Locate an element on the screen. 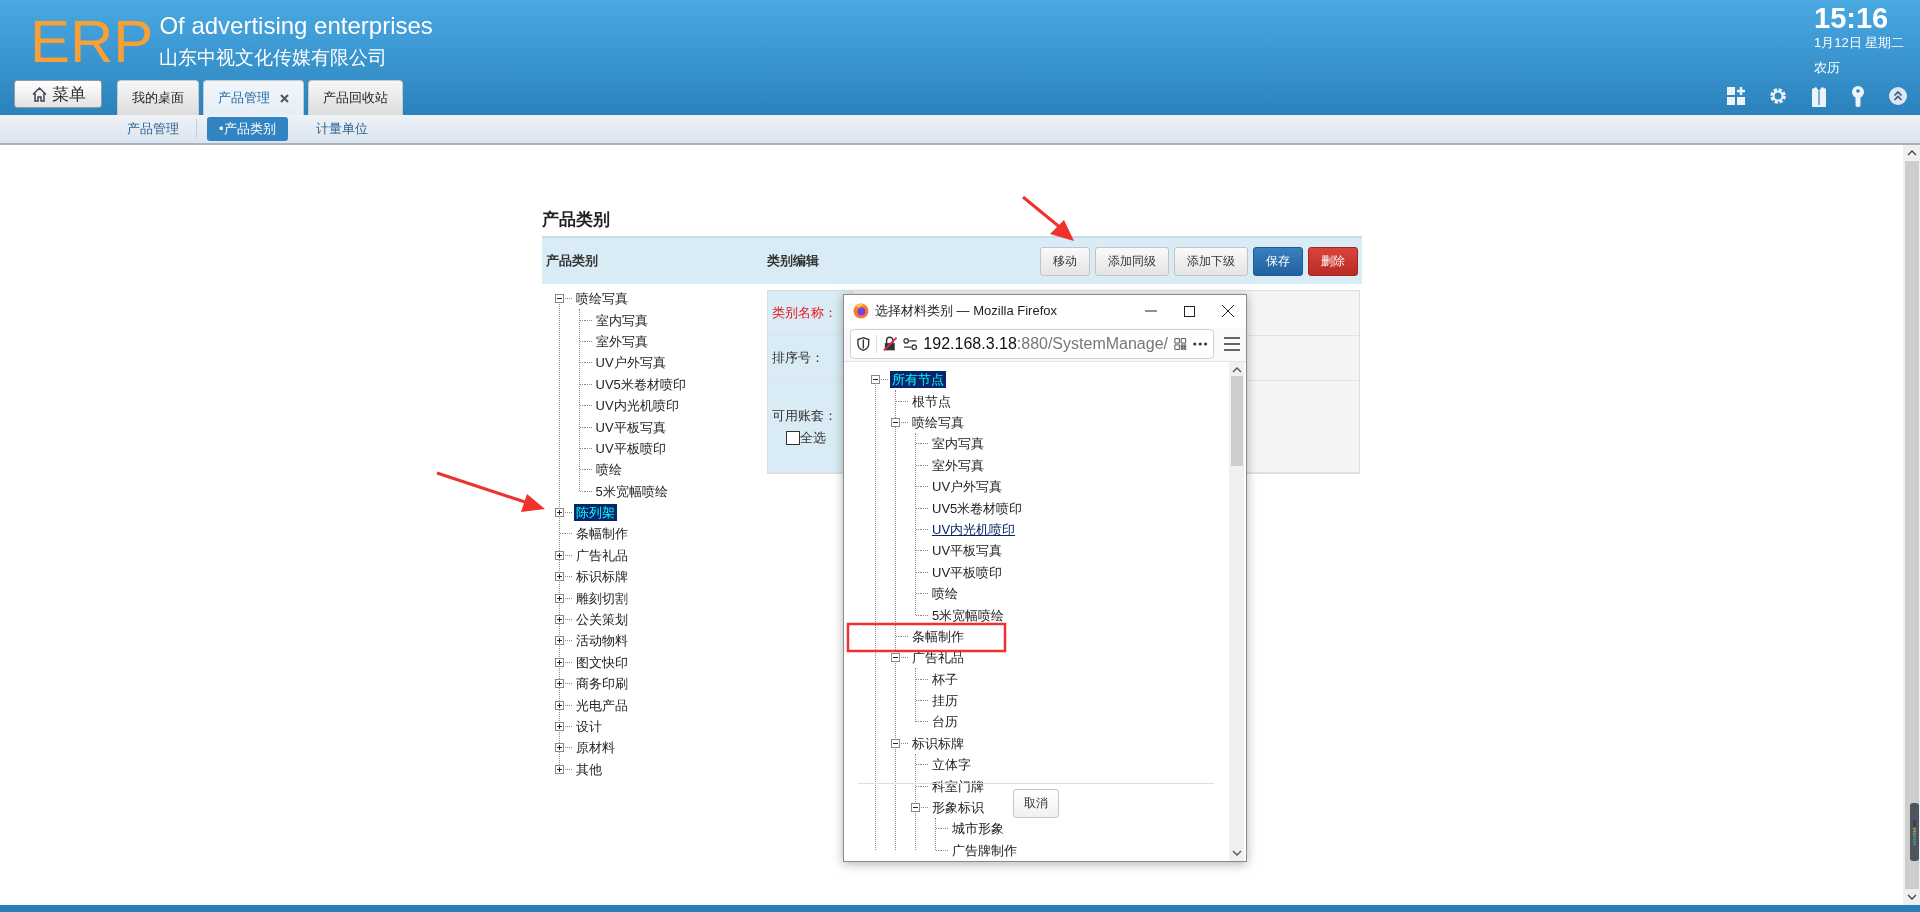 Image resolution: width=1920 pixels, height=912 pixels. tree-item: 图文快印 is located at coordinates (601, 662).